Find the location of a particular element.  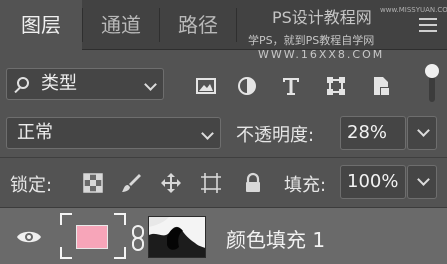

artboard-icon is located at coordinates (211, 183).